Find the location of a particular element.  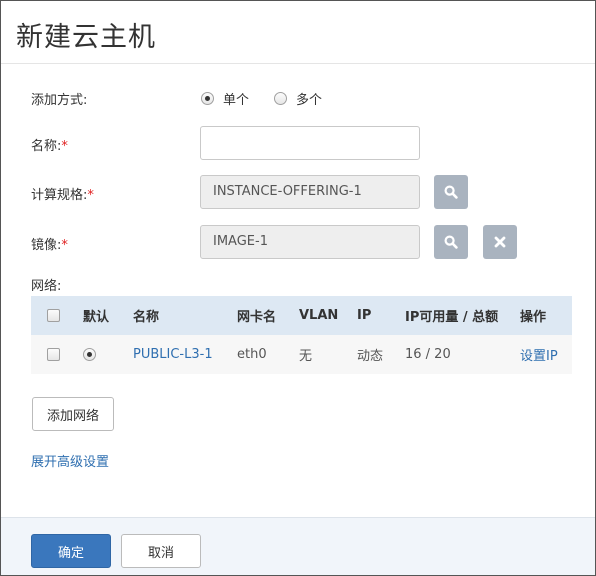

dialog-header: 新建云主机 is located at coordinates (298, 32).